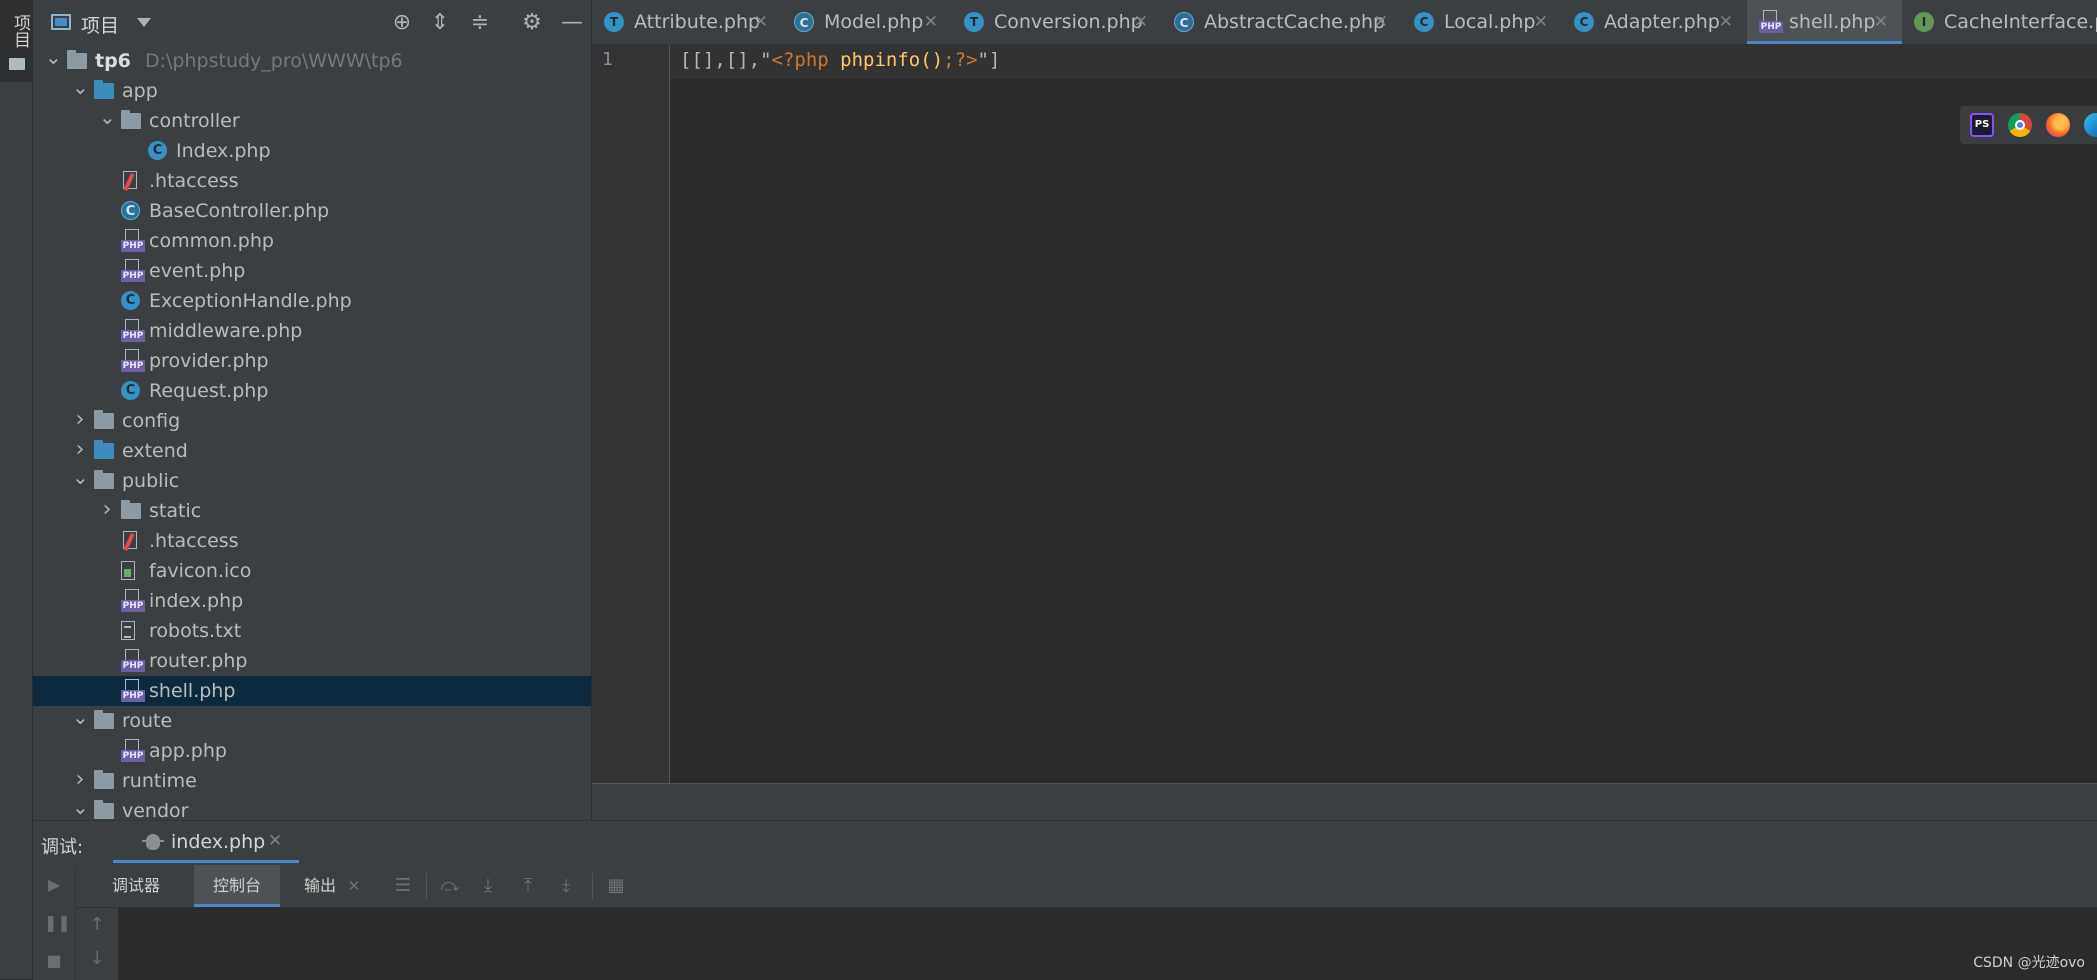 The width and height of the screenshot is (2097, 980). What do you see at coordinates (312, 301) in the screenshot?
I see `tree-item: C ExceptionHandle.php` at bounding box center [312, 301].